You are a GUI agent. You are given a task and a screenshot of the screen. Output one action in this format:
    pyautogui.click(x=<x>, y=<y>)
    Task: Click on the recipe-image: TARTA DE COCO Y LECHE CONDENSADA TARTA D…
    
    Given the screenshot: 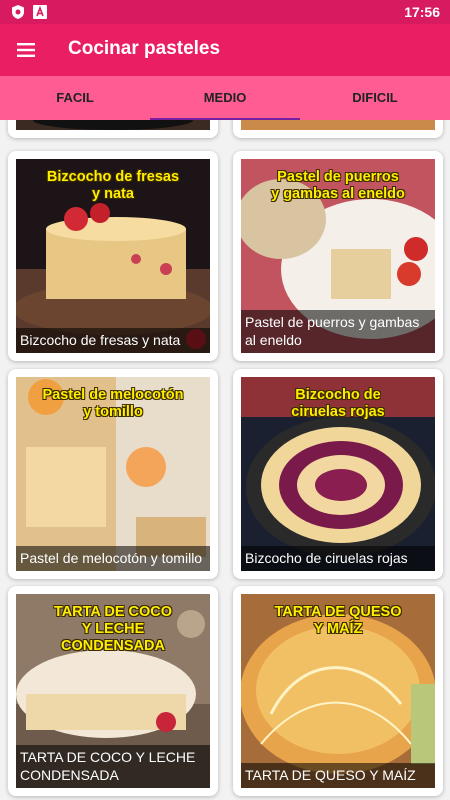 What is the action you would take?
    pyautogui.click(x=113, y=691)
    